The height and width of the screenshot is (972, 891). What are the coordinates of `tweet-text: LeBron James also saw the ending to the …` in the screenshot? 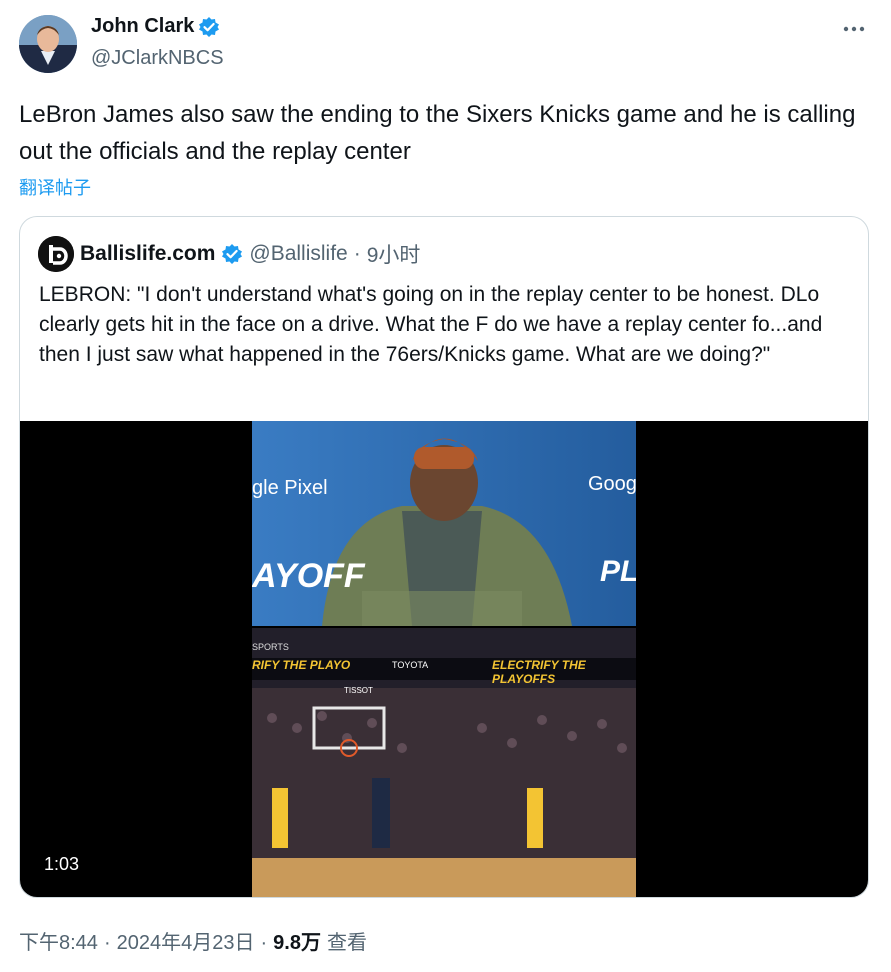 It's located at (437, 133).